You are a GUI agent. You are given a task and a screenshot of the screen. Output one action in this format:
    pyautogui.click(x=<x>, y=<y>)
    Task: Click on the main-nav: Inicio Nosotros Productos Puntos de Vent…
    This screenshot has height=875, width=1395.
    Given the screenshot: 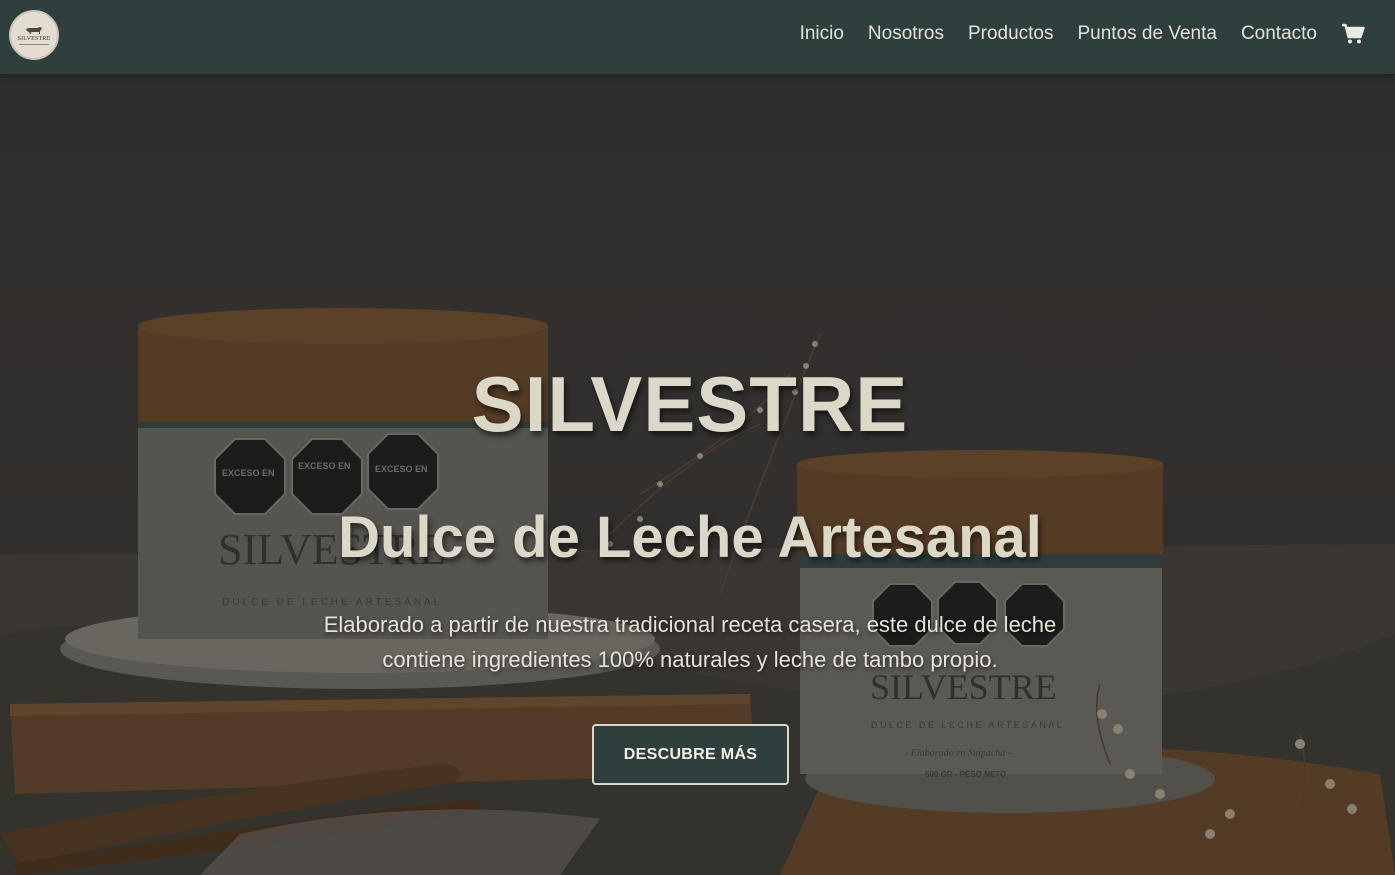 What is the action you would take?
    pyautogui.click(x=1097, y=34)
    